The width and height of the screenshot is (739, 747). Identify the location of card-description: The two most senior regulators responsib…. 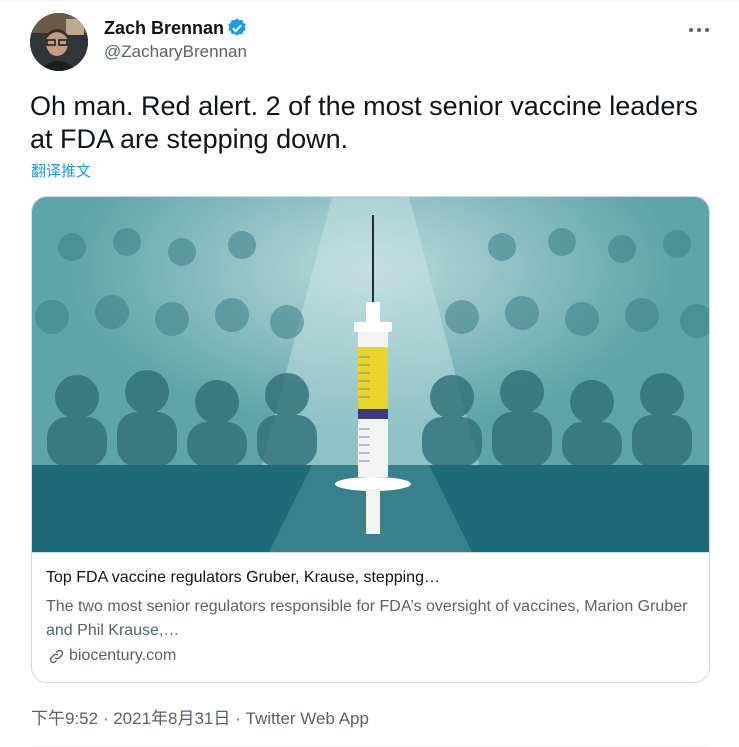
(367, 618).